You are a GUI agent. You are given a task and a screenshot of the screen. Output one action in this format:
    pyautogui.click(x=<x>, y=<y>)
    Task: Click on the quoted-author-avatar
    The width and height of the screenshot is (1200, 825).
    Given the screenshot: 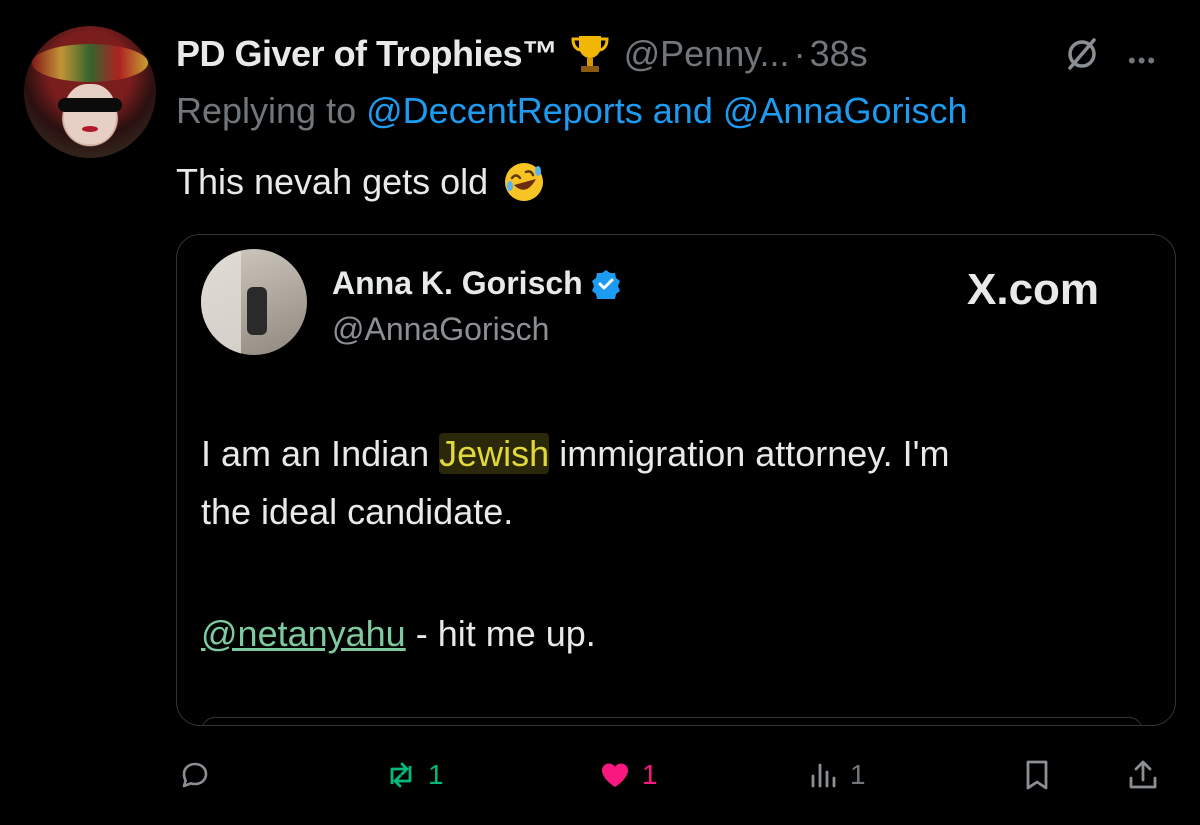 What is the action you would take?
    pyautogui.click(x=254, y=302)
    